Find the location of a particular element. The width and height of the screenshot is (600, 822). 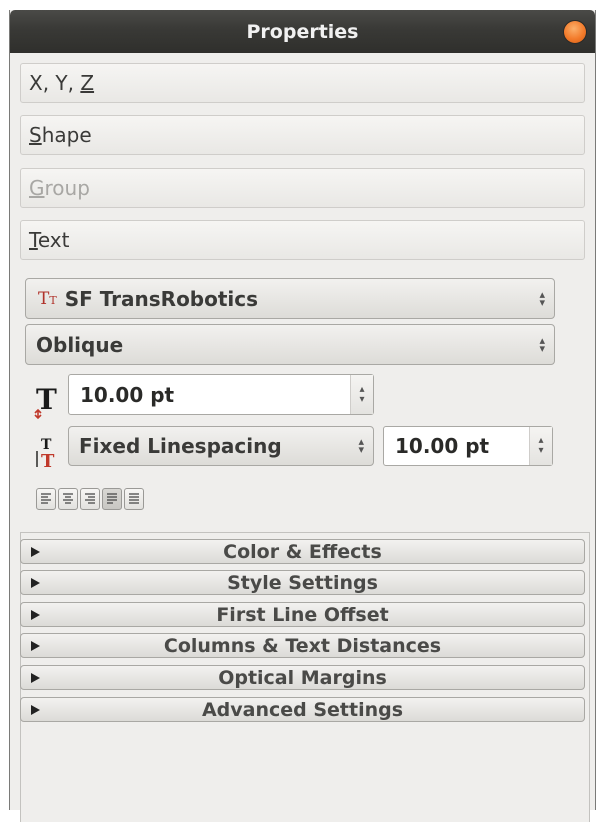

font-family-value: SF TransRobotics is located at coordinates (161, 298).